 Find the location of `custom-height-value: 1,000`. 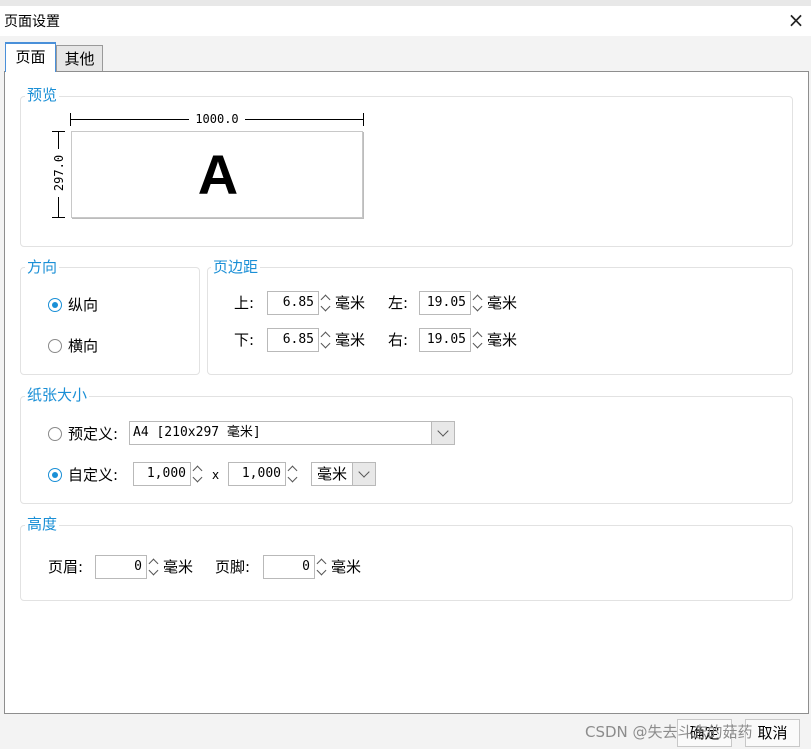

custom-height-value: 1,000 is located at coordinates (257, 474).